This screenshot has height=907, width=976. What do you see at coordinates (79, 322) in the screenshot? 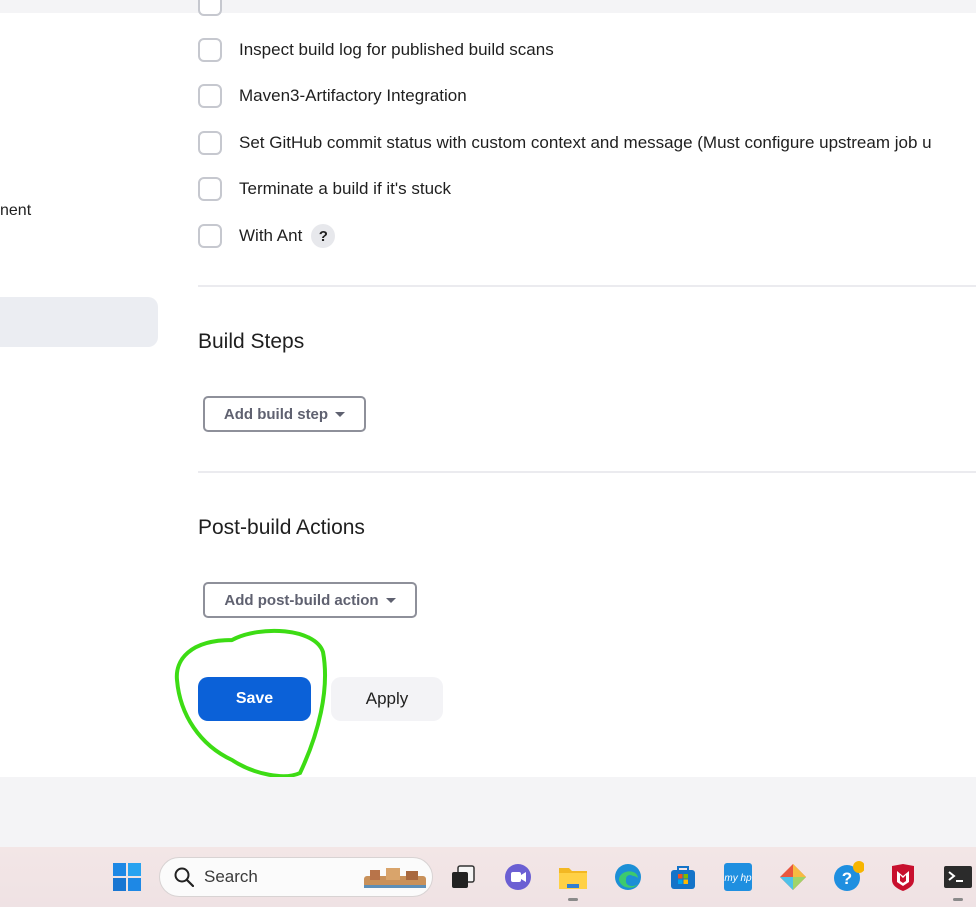
I see `sidebar-item-active` at bounding box center [79, 322].